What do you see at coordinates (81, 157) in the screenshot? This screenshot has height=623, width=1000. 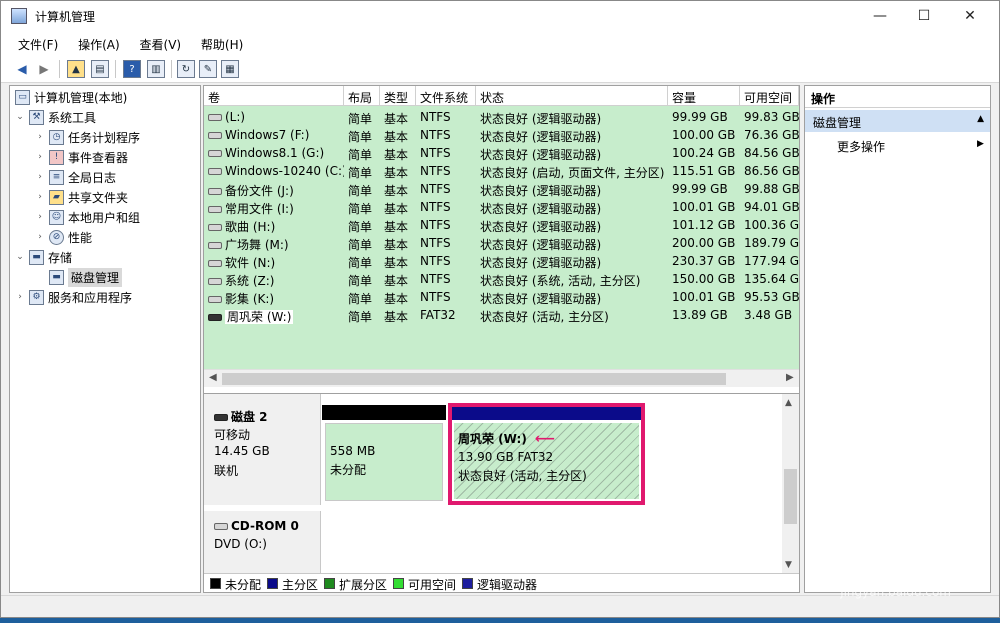 I see `tree-event-viewer: › ! 事件查看器` at bounding box center [81, 157].